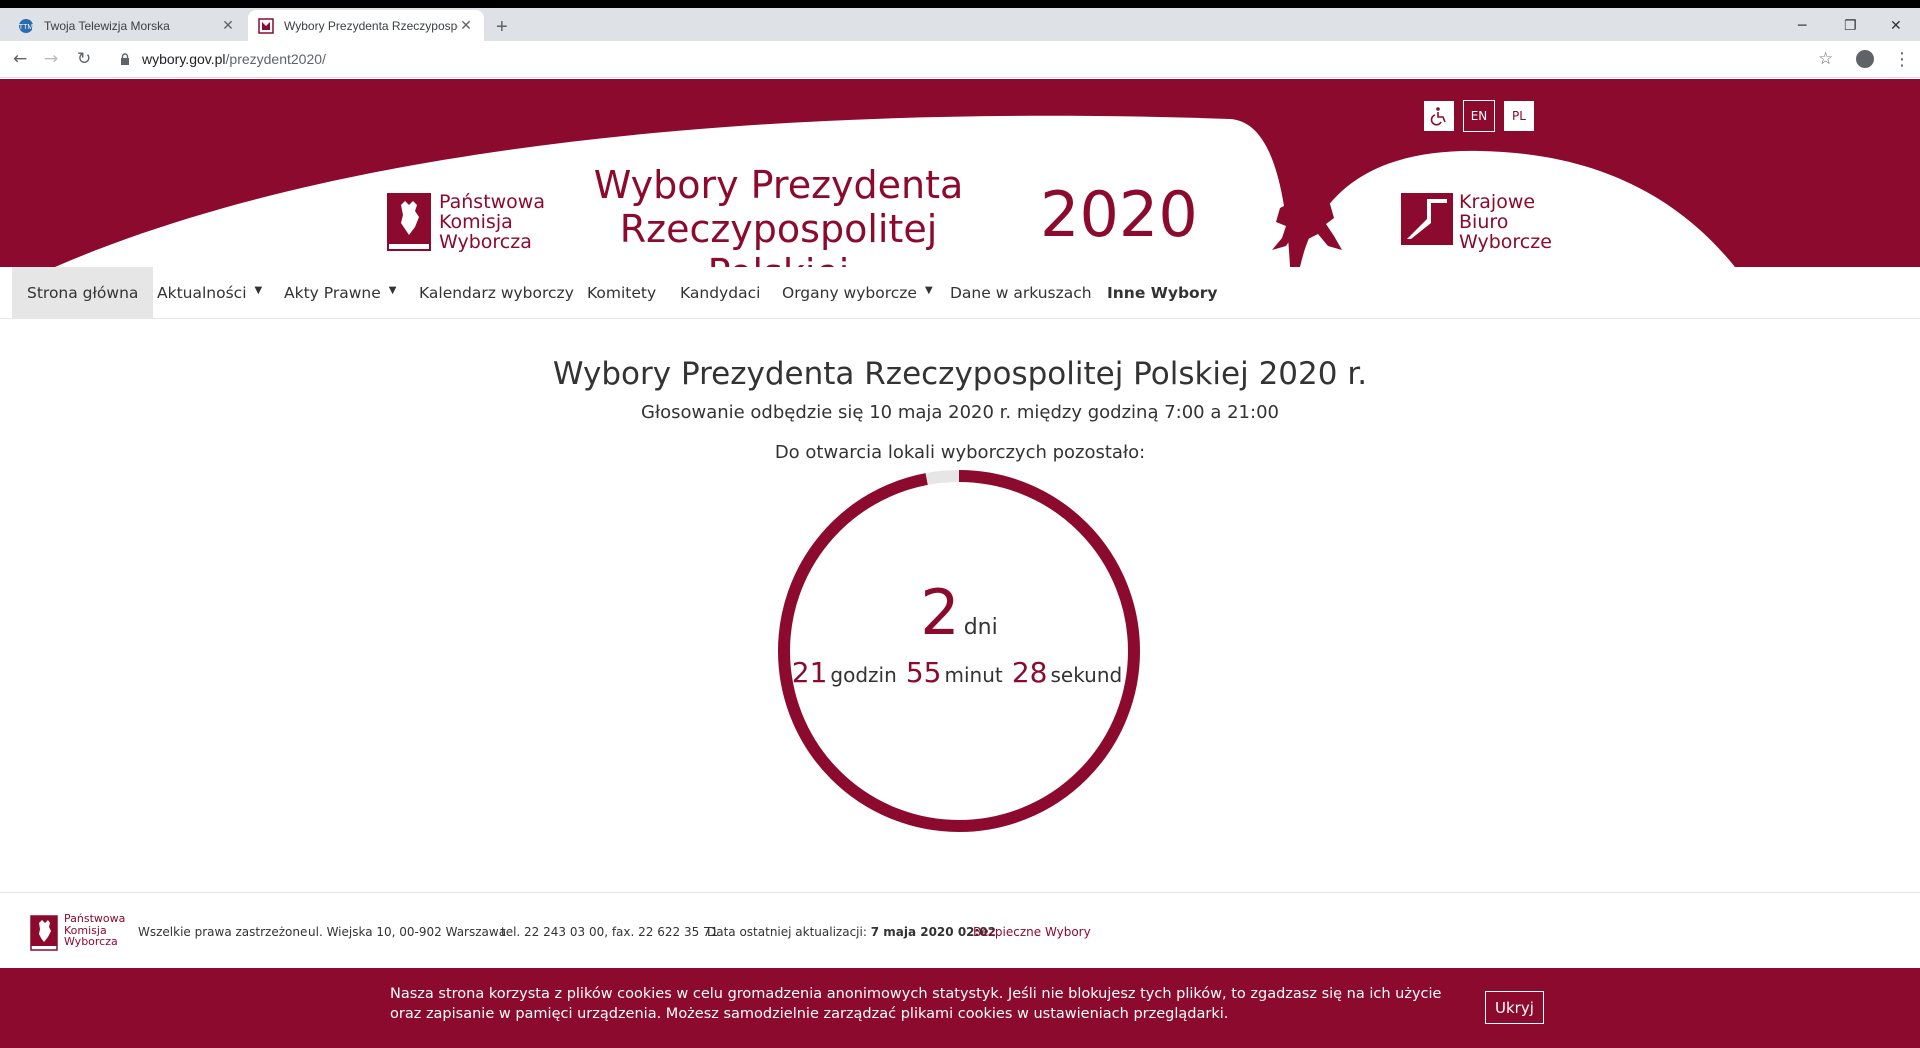  What do you see at coordinates (234, 59) in the screenshot?
I see `url-field: wybory.gov.pl/prezydent2020/` at bounding box center [234, 59].